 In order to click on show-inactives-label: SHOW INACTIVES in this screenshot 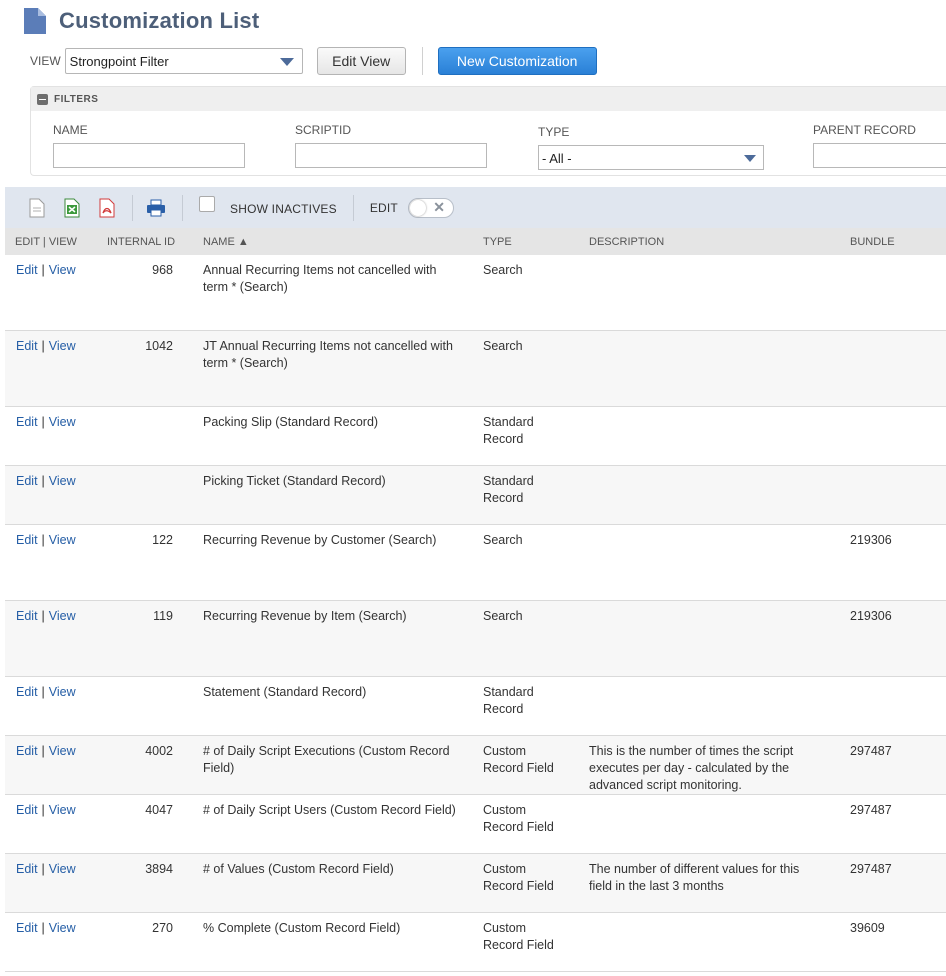, I will do `click(283, 209)`.